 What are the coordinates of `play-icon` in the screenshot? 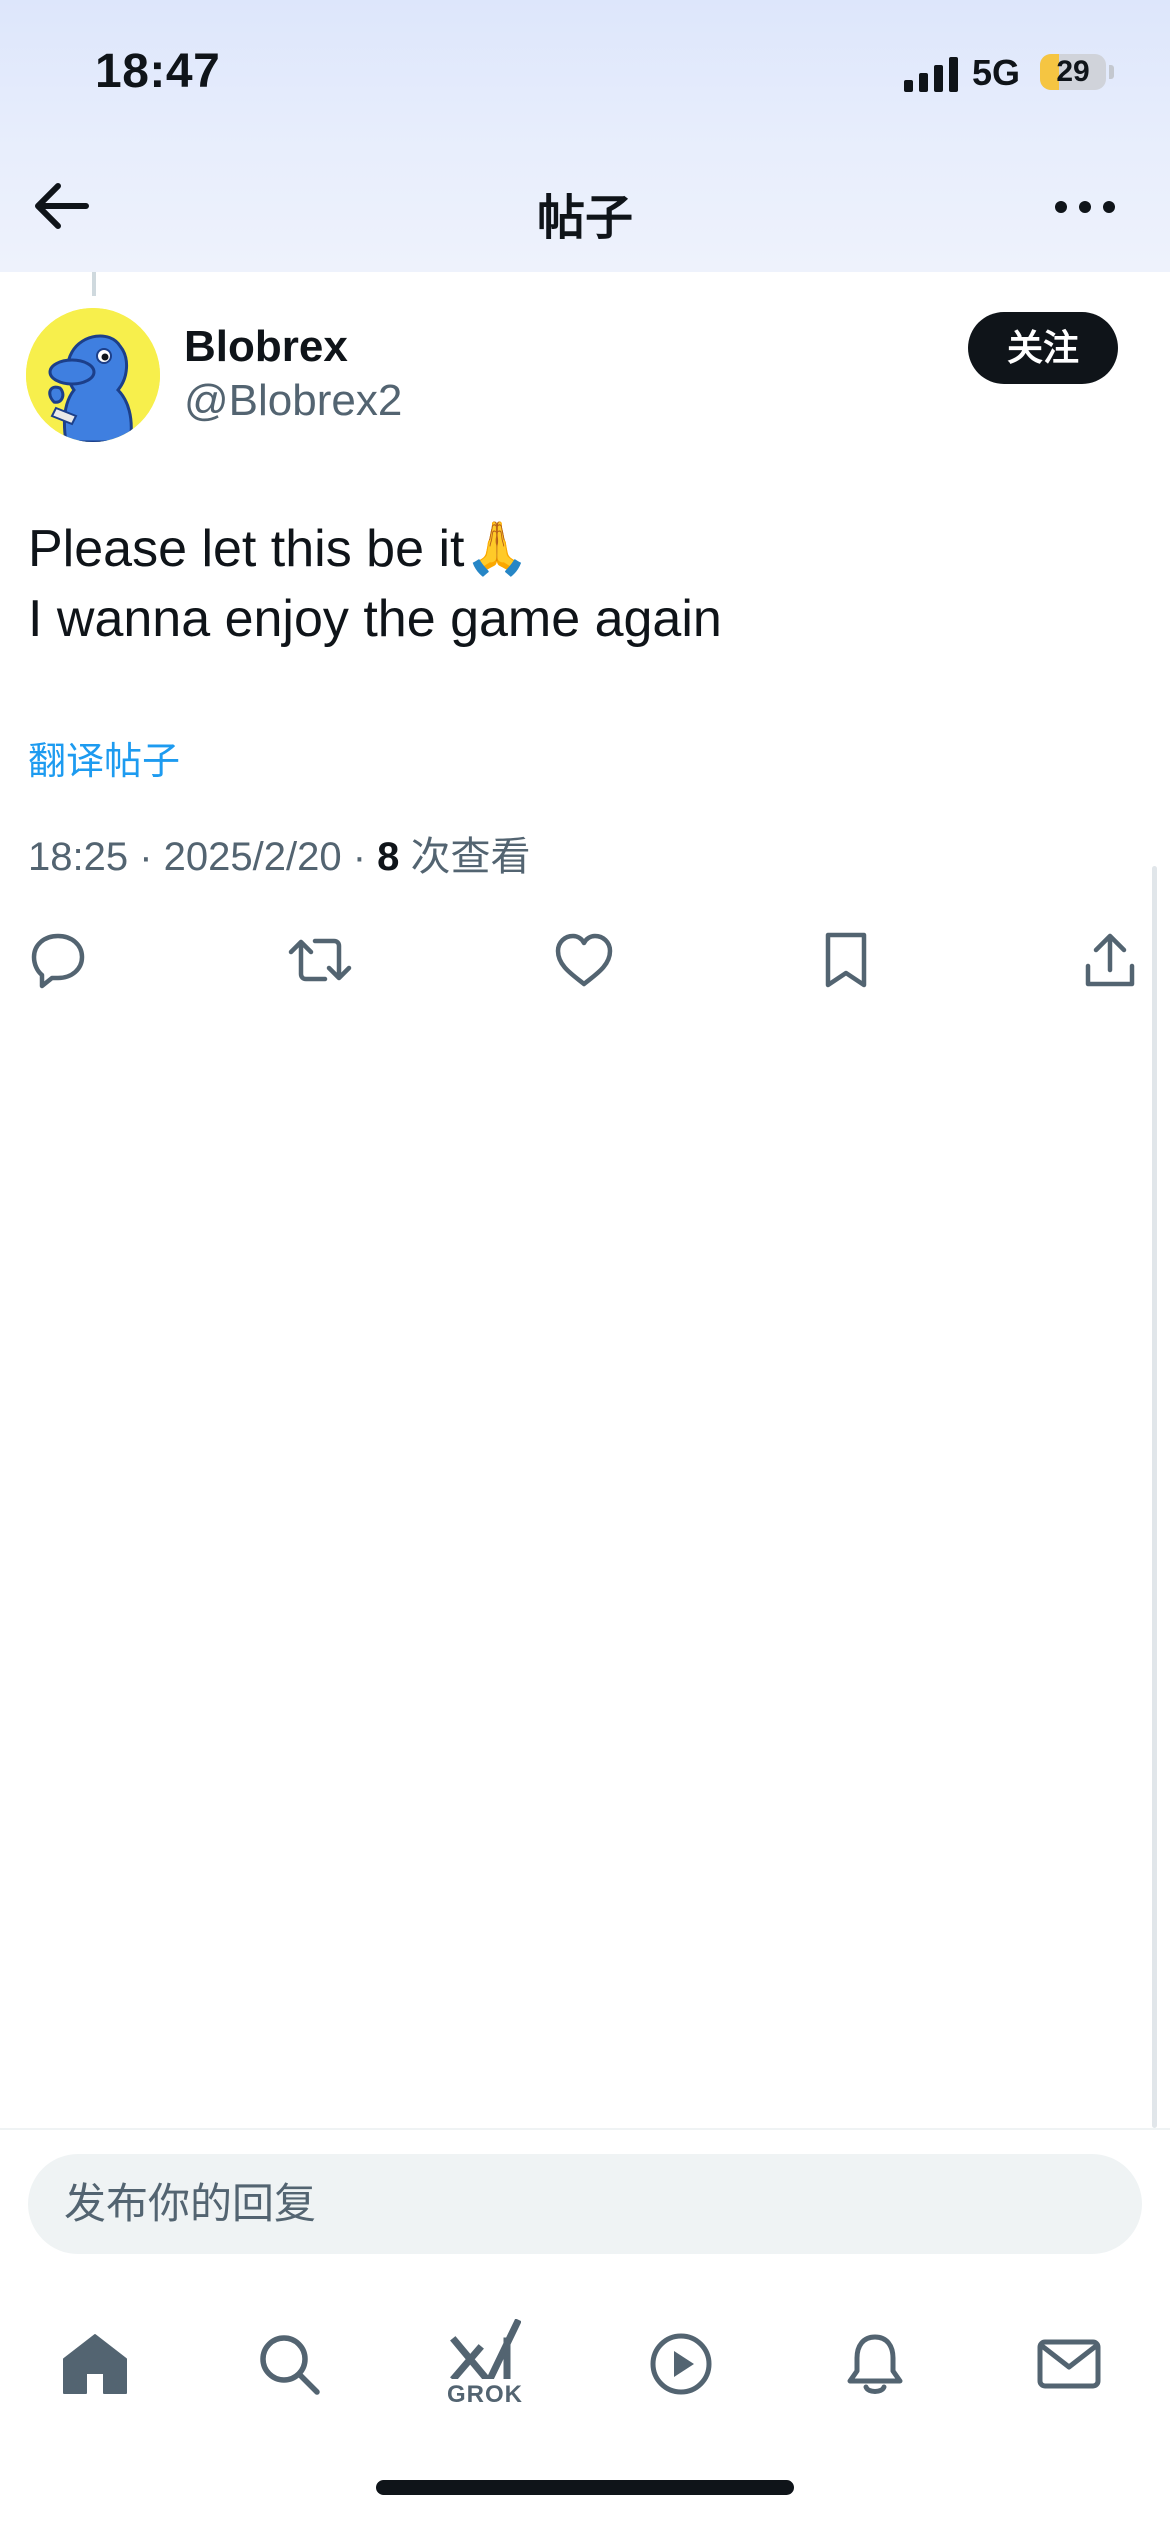 It's located at (681, 2364).